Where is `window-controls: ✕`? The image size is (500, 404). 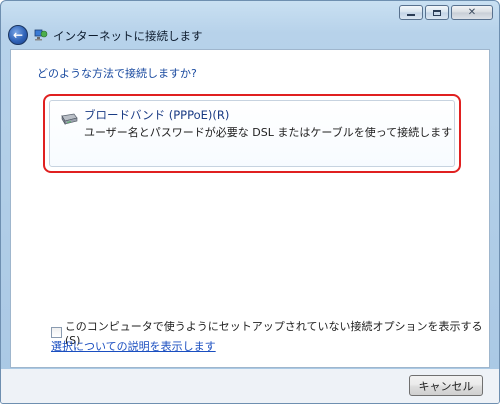
window-controls: ✕ is located at coordinates (446, 12).